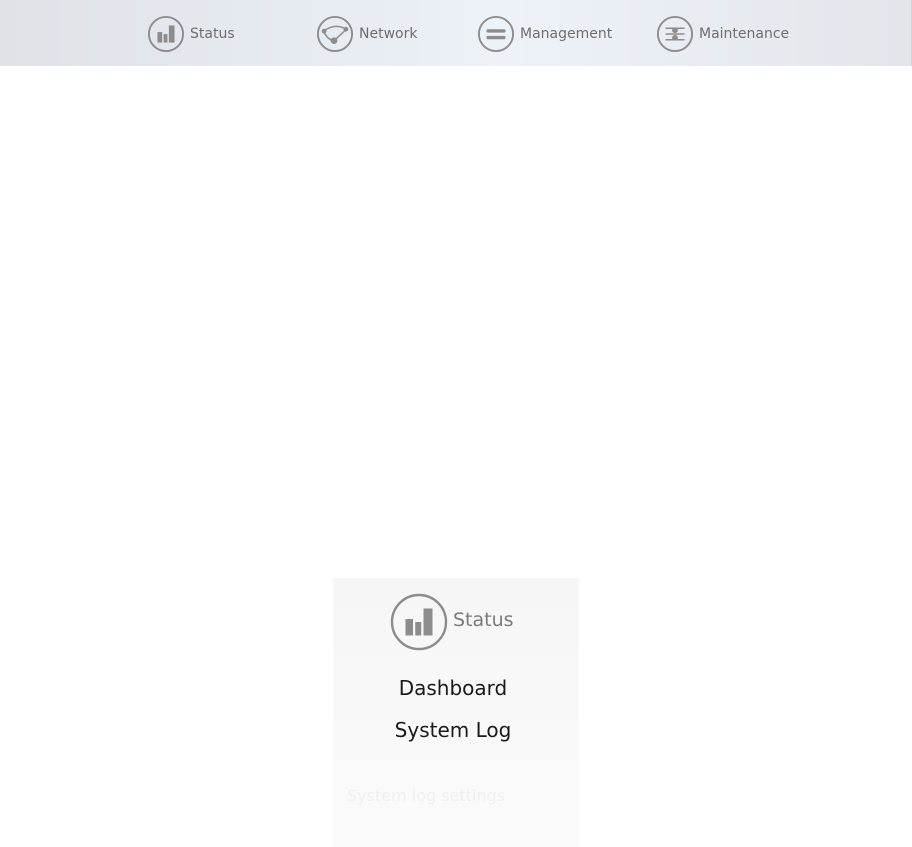 This screenshot has height=847, width=912. I want to click on nav-item-maintenance: Maintenance, so click(722, 34).